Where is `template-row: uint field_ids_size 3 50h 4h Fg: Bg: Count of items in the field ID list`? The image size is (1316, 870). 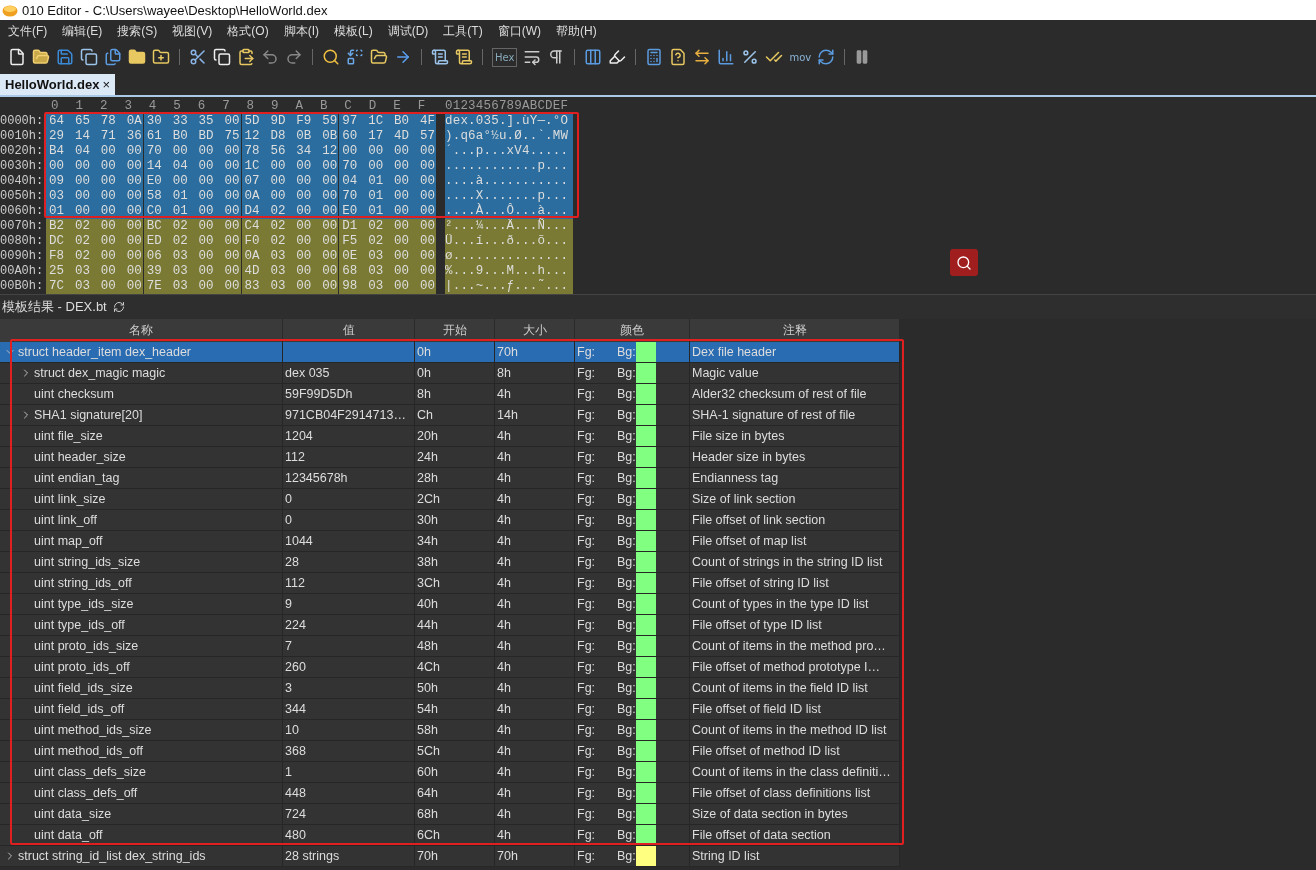 template-row: uint field_ids_size 3 50h 4h Fg: Bg: Count of items in the field ID list is located at coordinates (450, 688).